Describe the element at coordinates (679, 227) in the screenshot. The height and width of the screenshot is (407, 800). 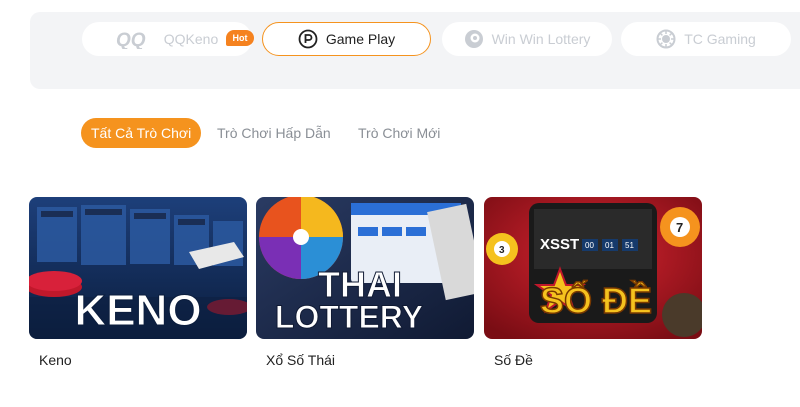
I see `svg-text: 7` at that location.